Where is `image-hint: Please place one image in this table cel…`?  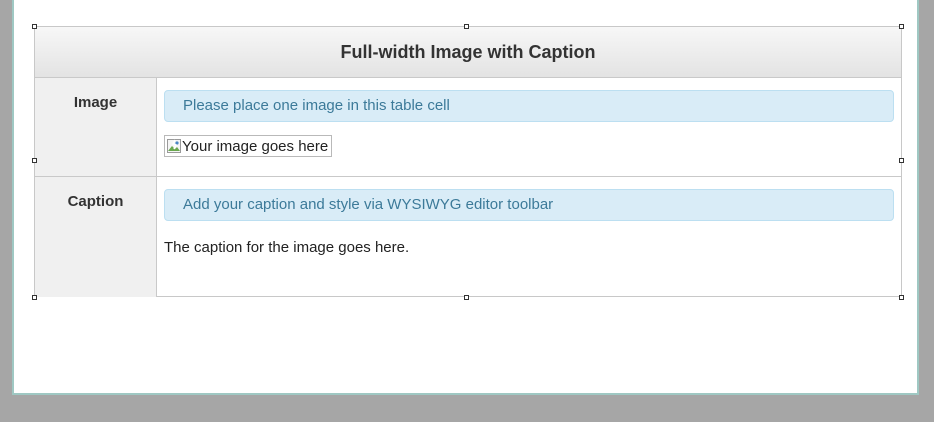 image-hint: Please place one image in this table cel… is located at coordinates (529, 106).